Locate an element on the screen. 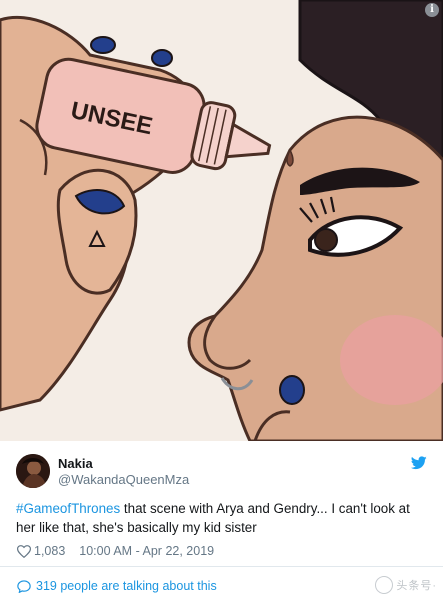 The height and width of the screenshot is (601, 443). like-count: 1,083 is located at coordinates (49, 551).